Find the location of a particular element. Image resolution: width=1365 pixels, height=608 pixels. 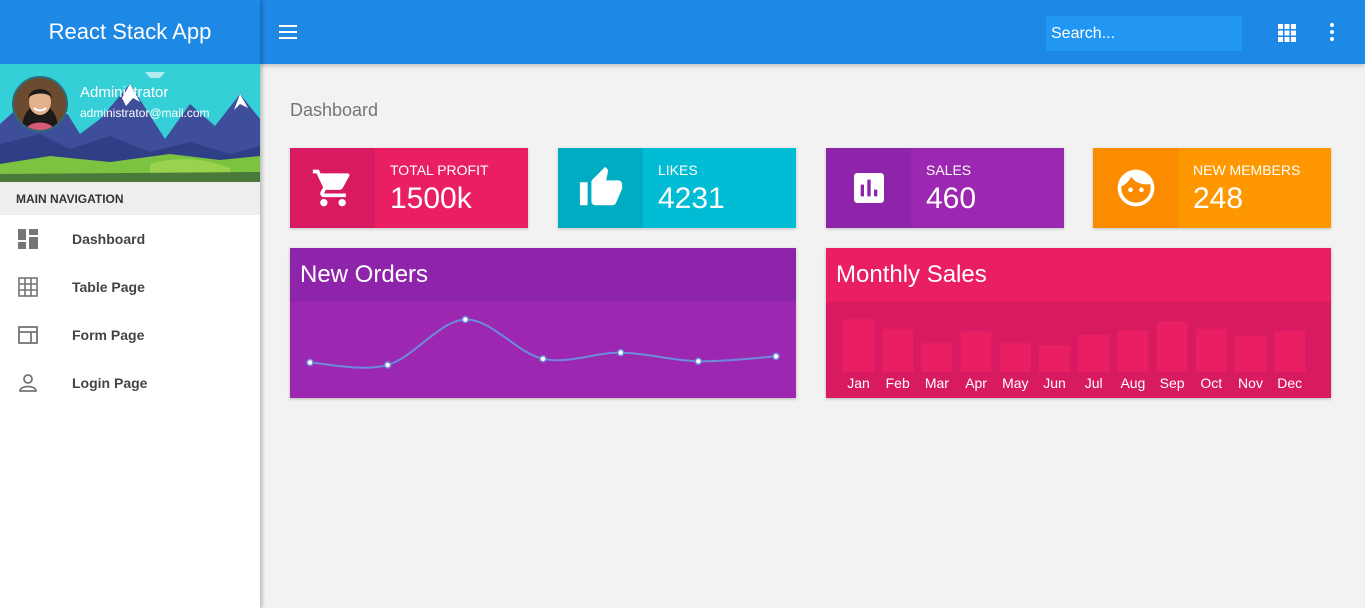

new-orders-line-chart is located at coordinates (543, 342).